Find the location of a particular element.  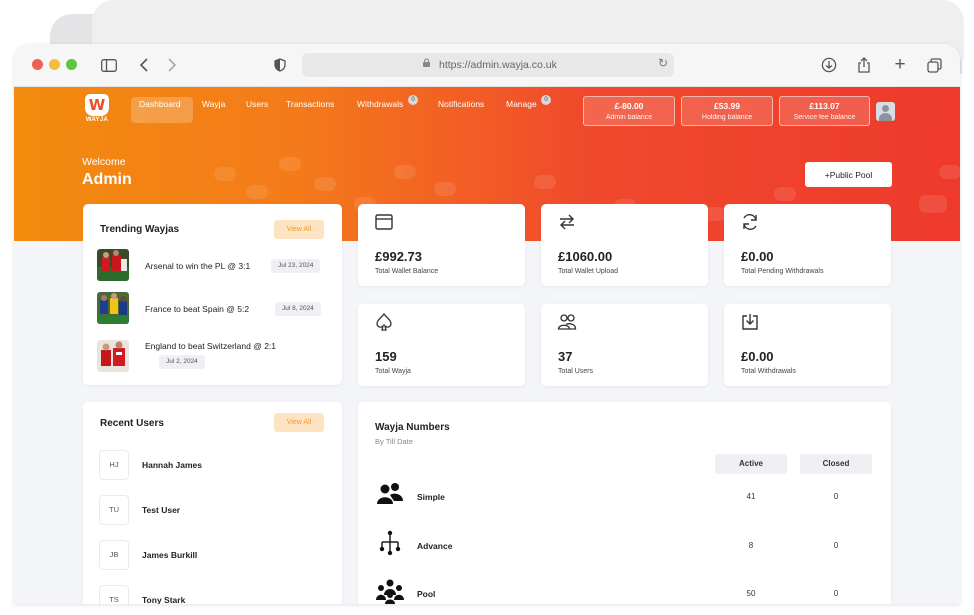

minimize-window-button is located at coordinates (54, 64).